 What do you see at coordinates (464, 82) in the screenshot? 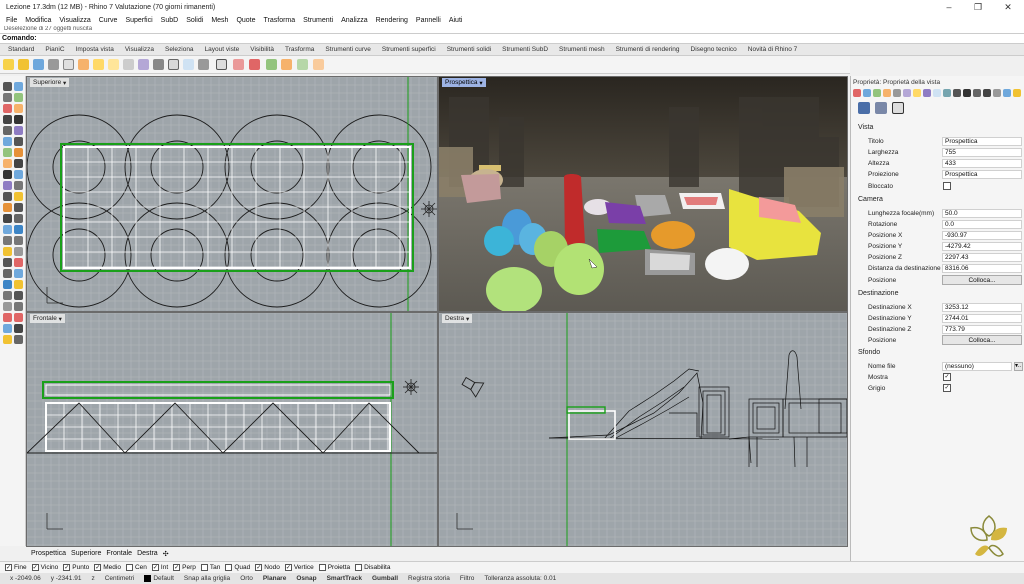
I see `viewport-perspective-label: Prospettica ▾` at bounding box center [464, 82].